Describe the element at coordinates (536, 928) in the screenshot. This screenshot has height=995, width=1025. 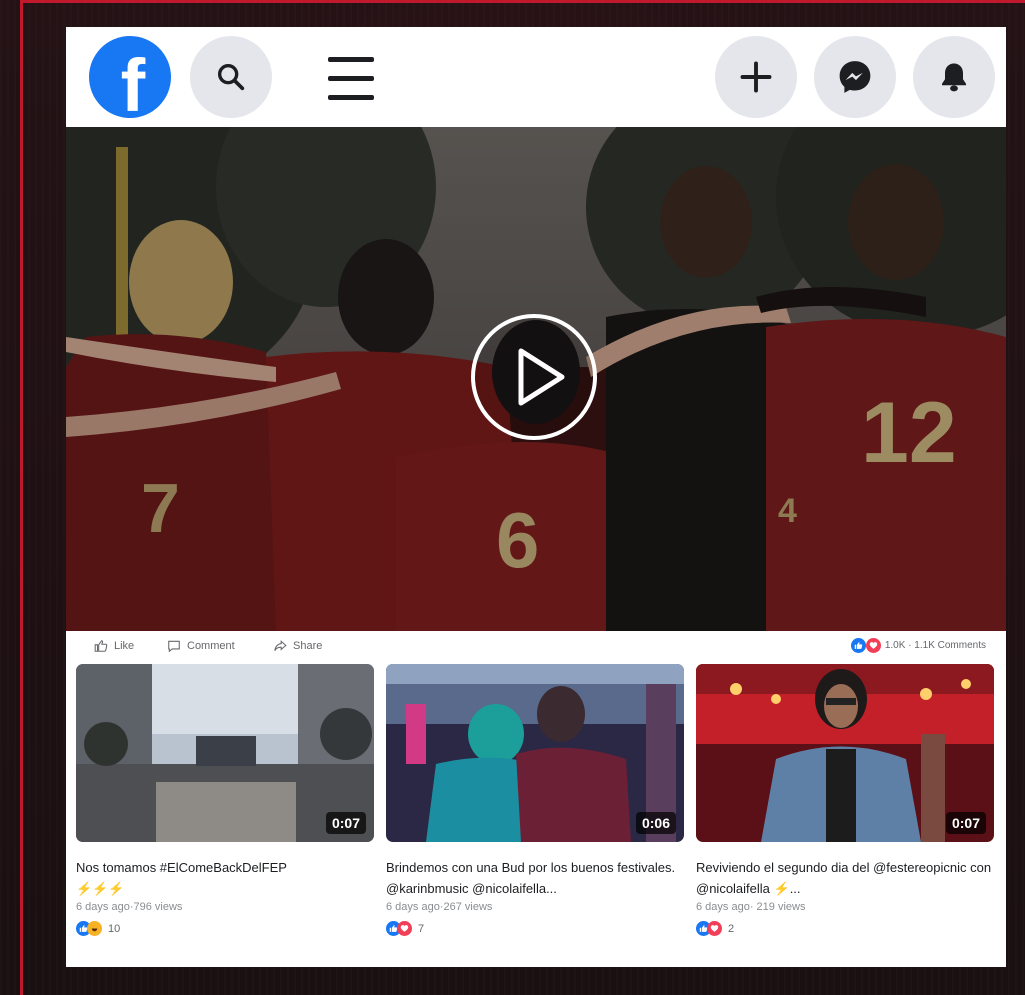
I see `video-reactions: 7` at that location.